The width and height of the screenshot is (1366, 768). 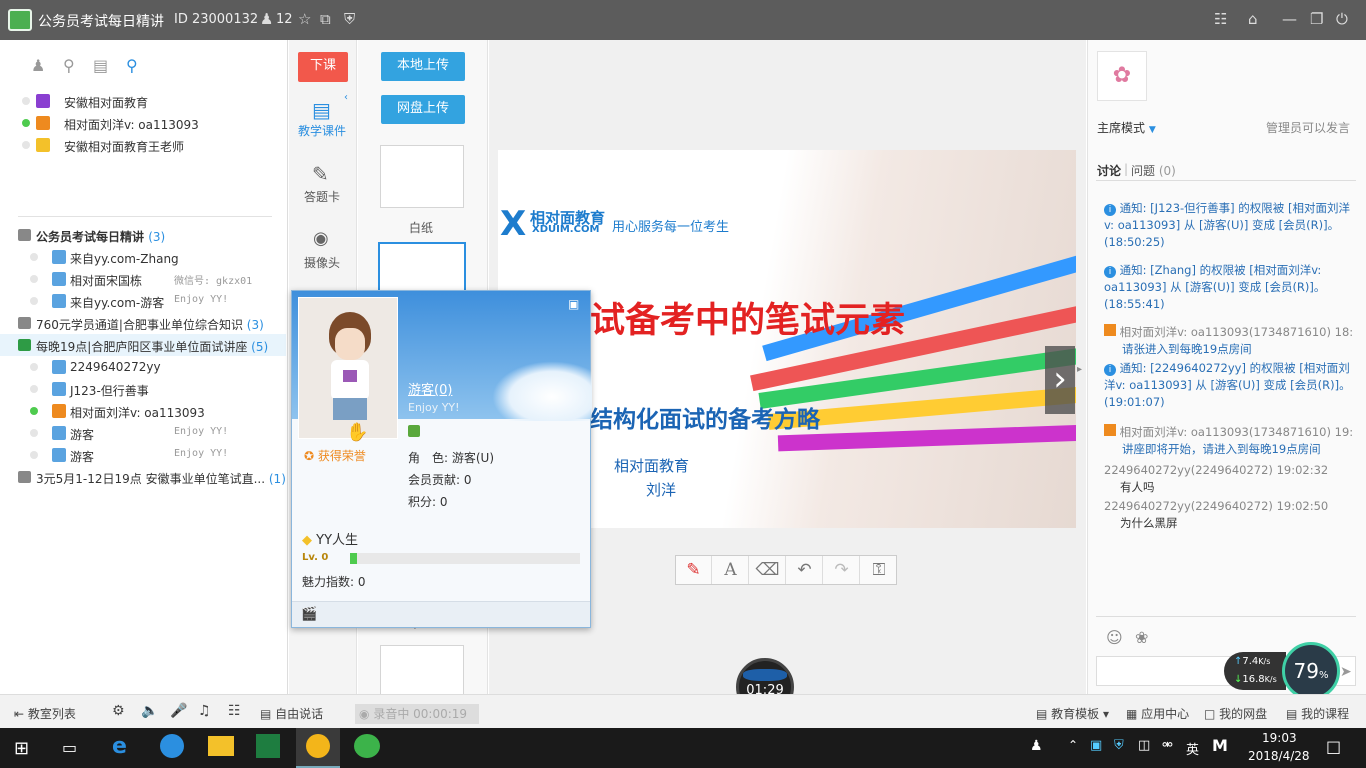 What do you see at coordinates (143, 279) in the screenshot?
I see `channel-member: 相对面宋国栋 微信号: gkzx01` at bounding box center [143, 279].